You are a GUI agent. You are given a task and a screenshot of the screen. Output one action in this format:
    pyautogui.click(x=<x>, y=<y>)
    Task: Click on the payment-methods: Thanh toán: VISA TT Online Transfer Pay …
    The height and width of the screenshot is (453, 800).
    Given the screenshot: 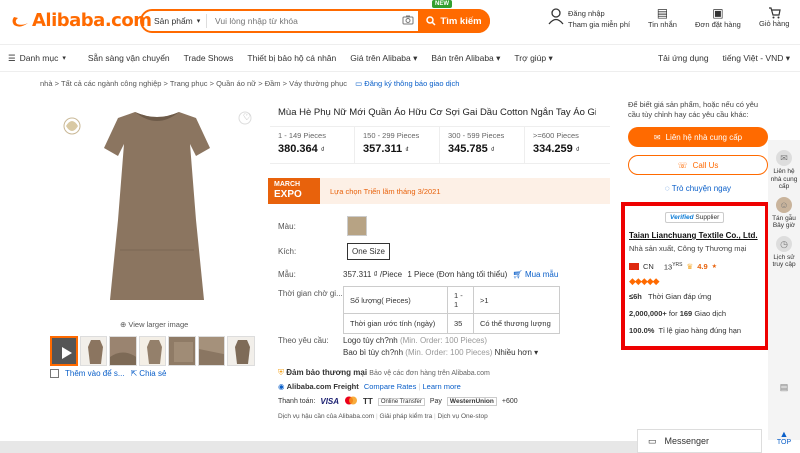 What is the action you would take?
    pyautogui.click(x=398, y=401)
    